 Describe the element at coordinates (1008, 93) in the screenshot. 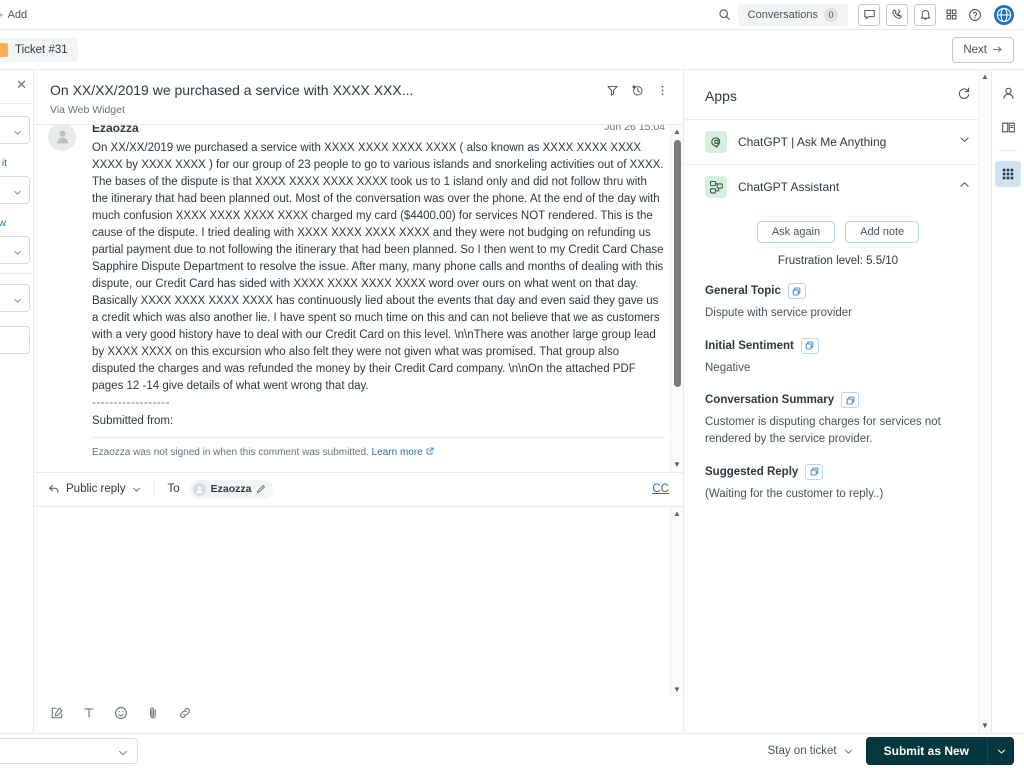

I see `user-profile-icon` at that location.